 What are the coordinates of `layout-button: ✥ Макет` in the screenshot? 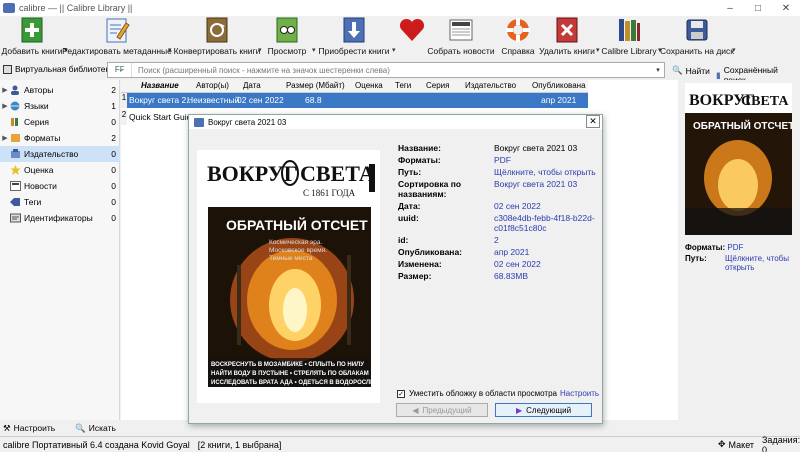 It's located at (736, 444).